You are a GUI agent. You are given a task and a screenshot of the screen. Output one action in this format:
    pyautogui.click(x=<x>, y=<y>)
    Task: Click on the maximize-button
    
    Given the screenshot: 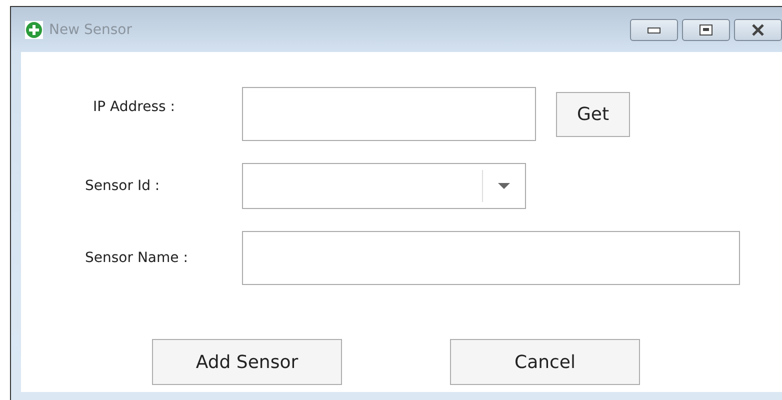 What is the action you would take?
    pyautogui.click(x=706, y=29)
    